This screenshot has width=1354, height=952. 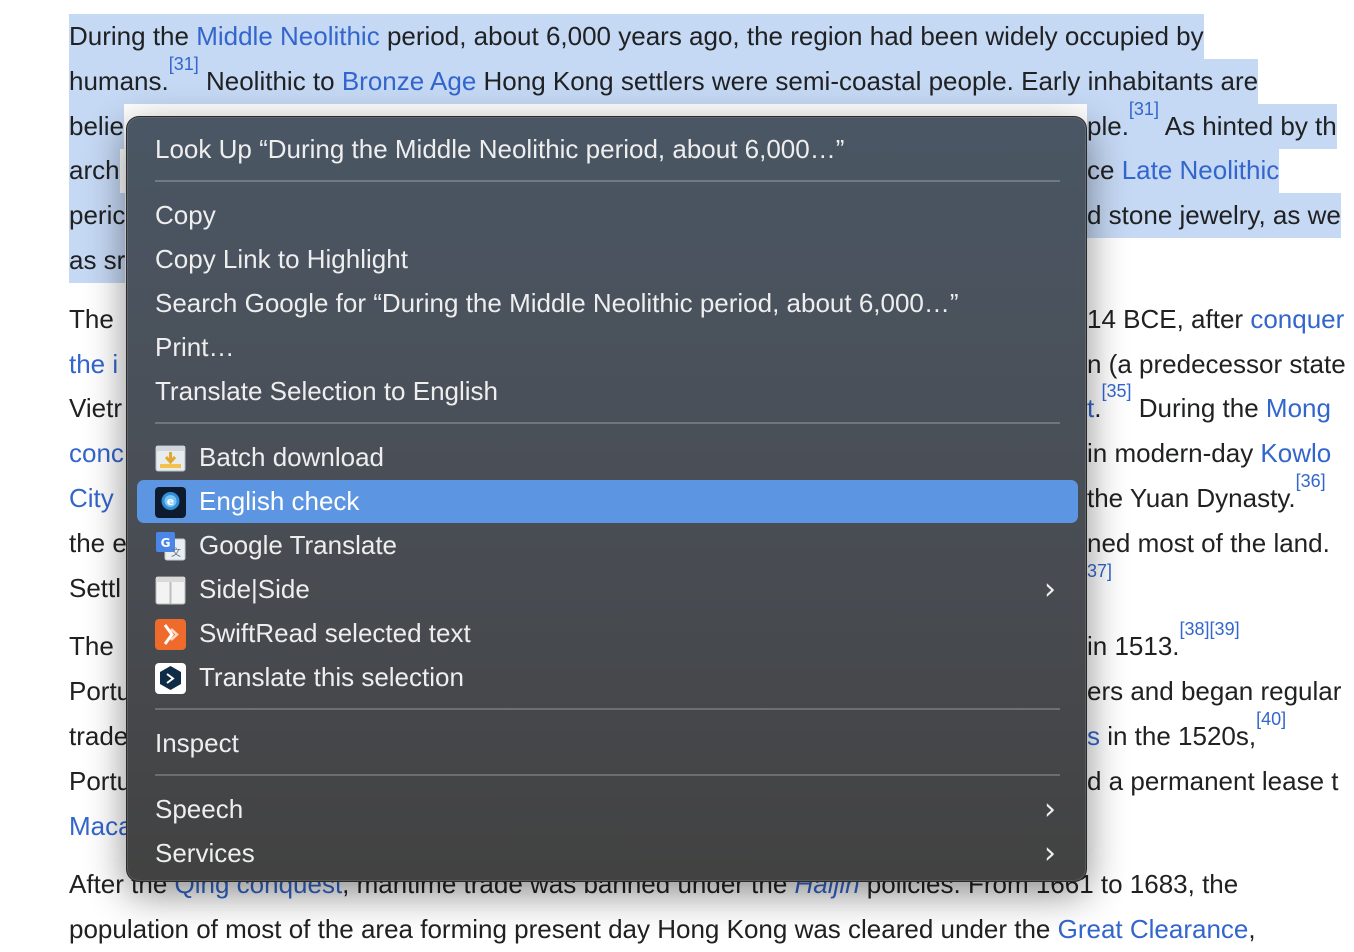 I want to click on article-line-fragment: d stone jewelry, as we, so click(x=1214, y=215).